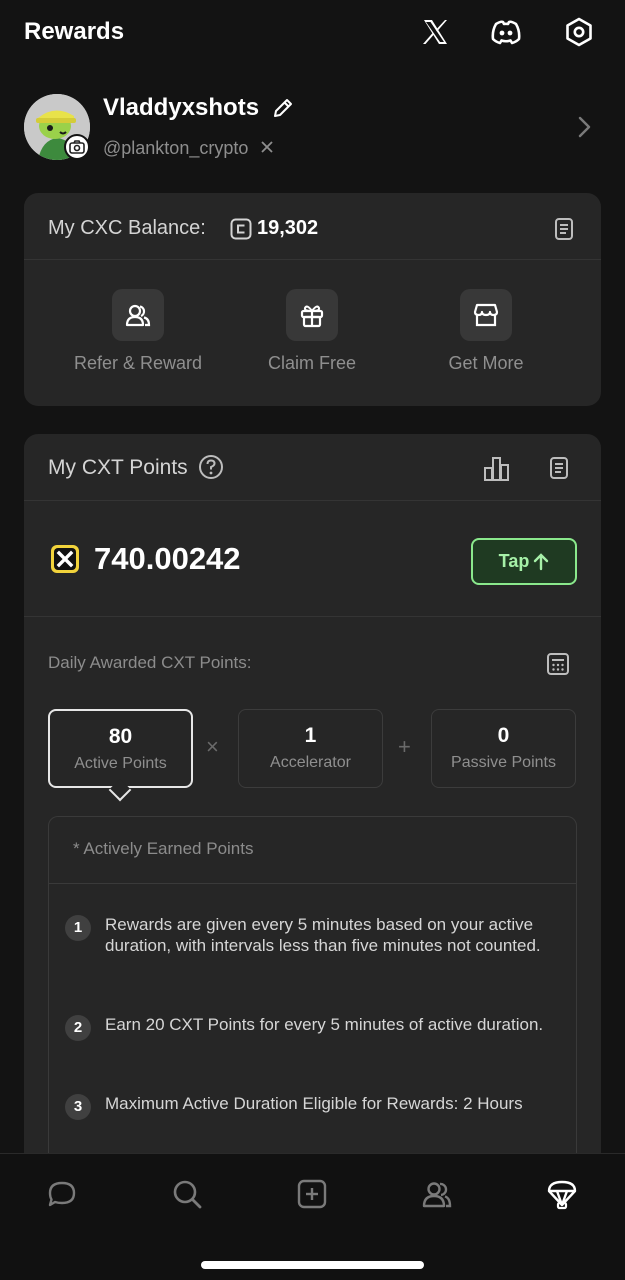 This screenshot has height=1280, width=625. I want to click on refer-reward-button: Refer & Reward, so click(138, 339).